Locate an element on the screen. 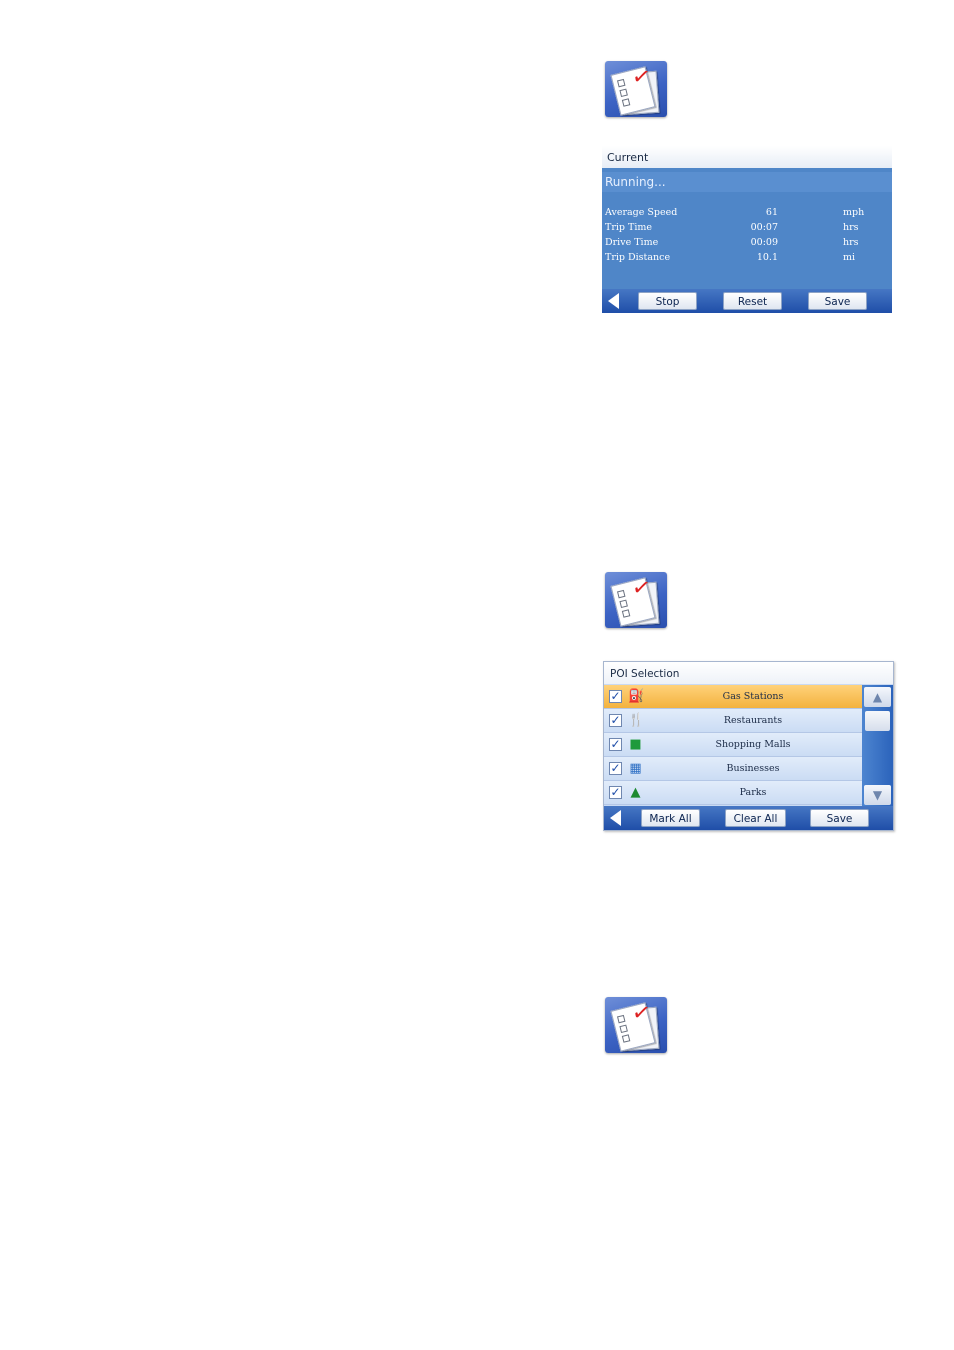 The height and width of the screenshot is (1350, 954). mark-all-button: Mark All is located at coordinates (670, 818).